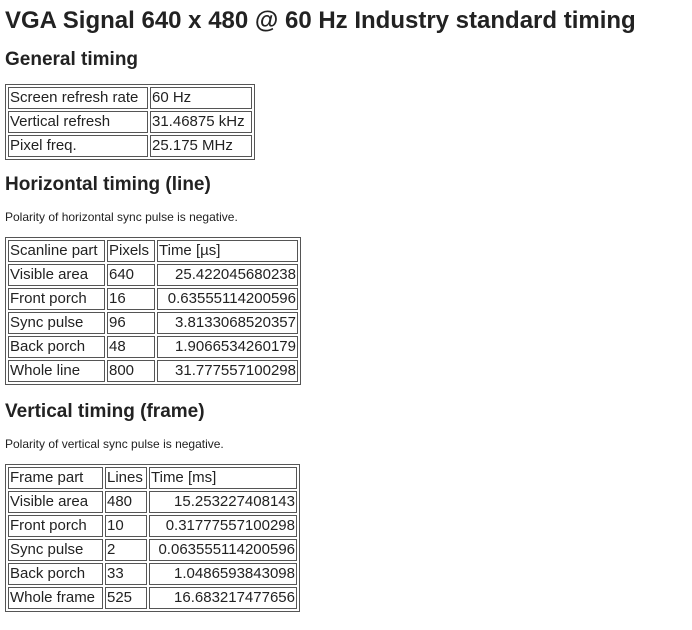  I want to click on column-header: Time [ms], so click(223, 478).